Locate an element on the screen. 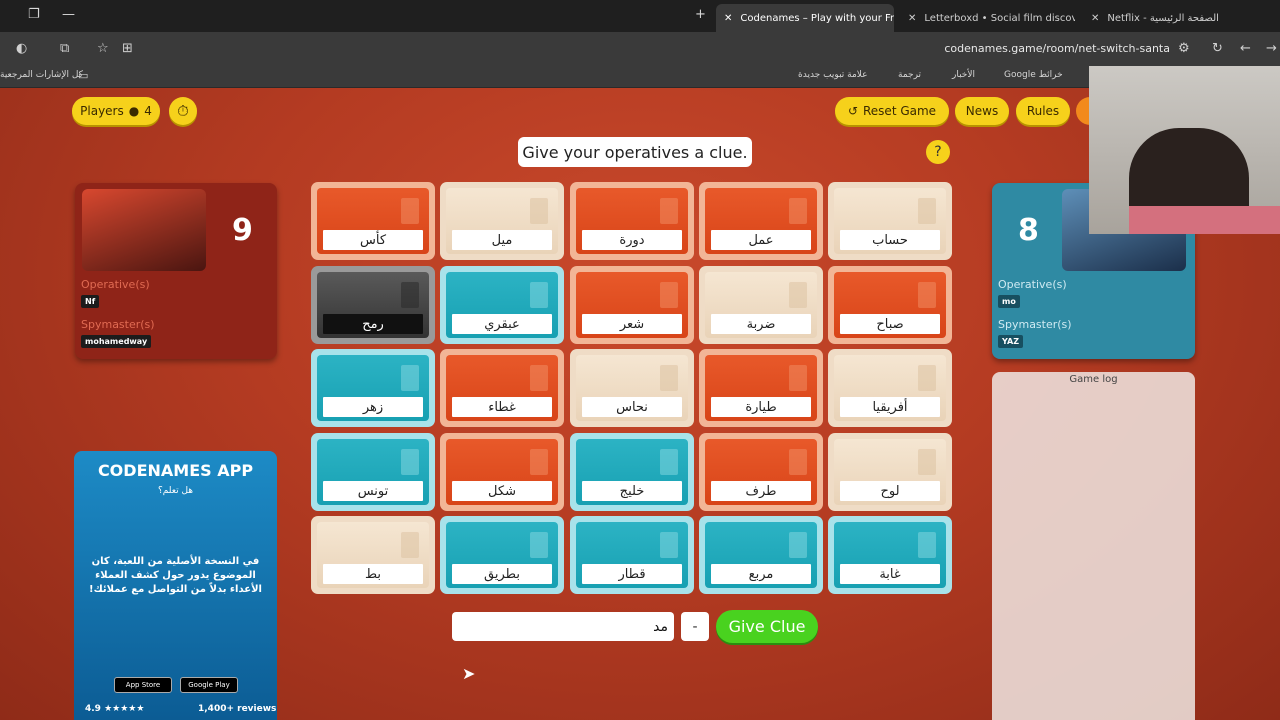  window-restore-icon: ❐ is located at coordinates (34, 14).